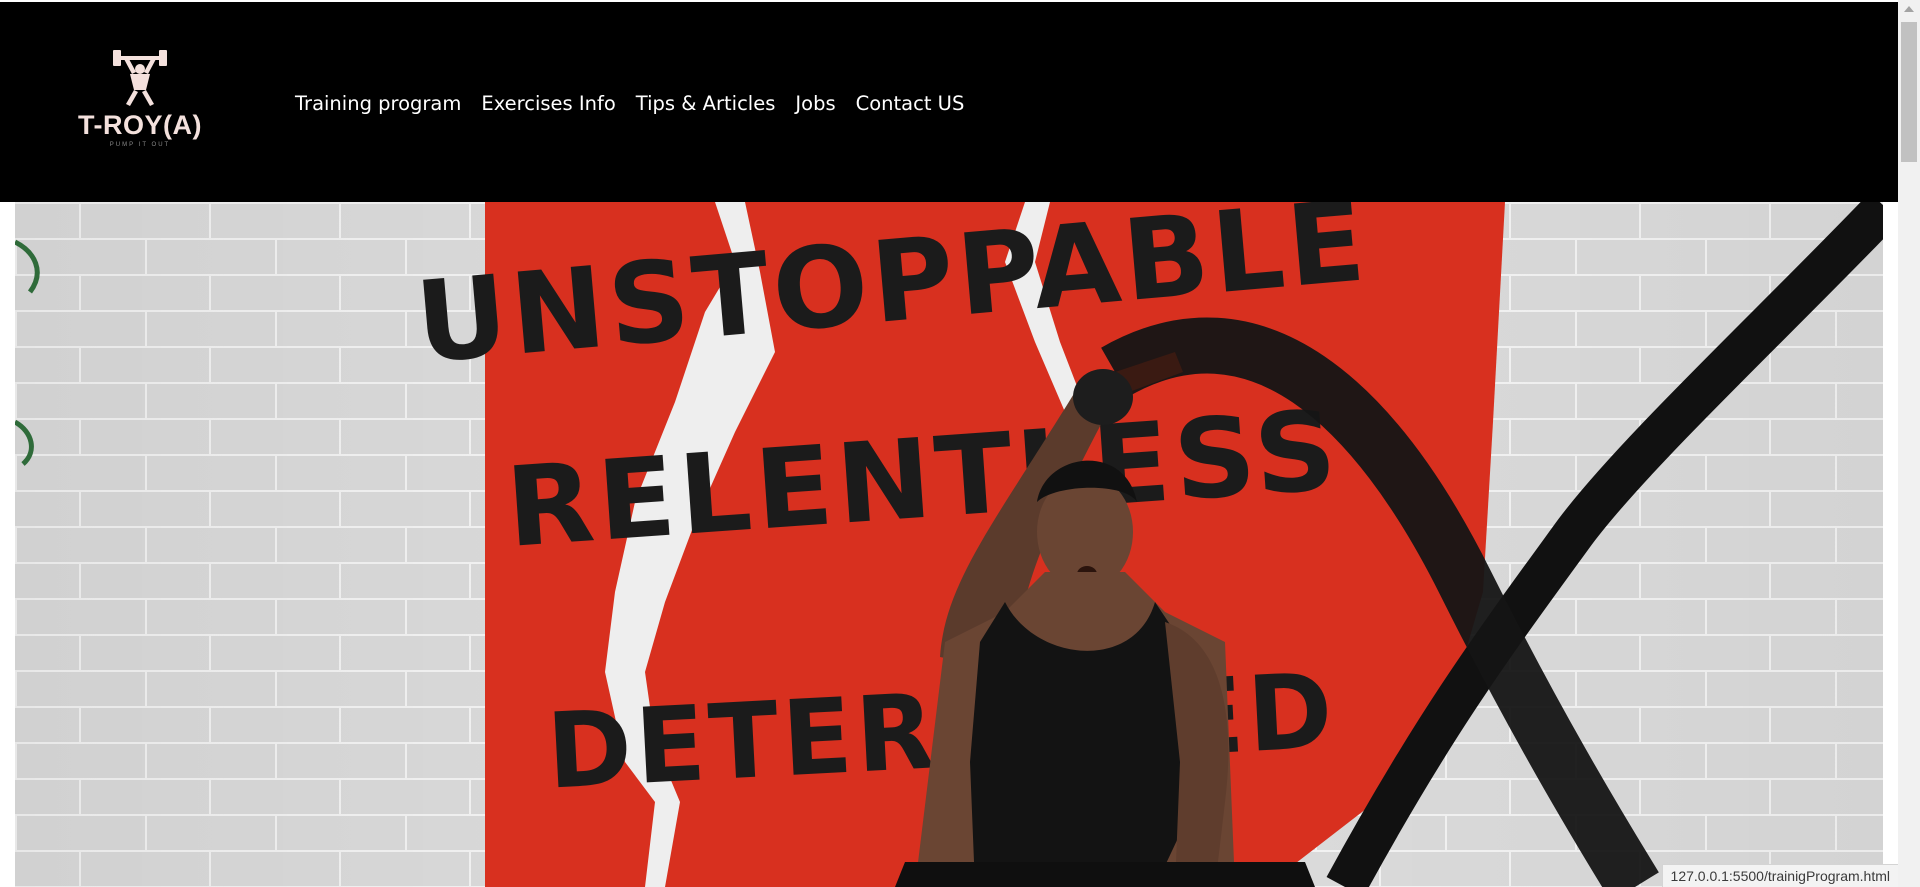 This screenshot has height=887, width=1920. I want to click on brand-logo: T-ROY(A) PUMP IT OUT, so click(140, 103).